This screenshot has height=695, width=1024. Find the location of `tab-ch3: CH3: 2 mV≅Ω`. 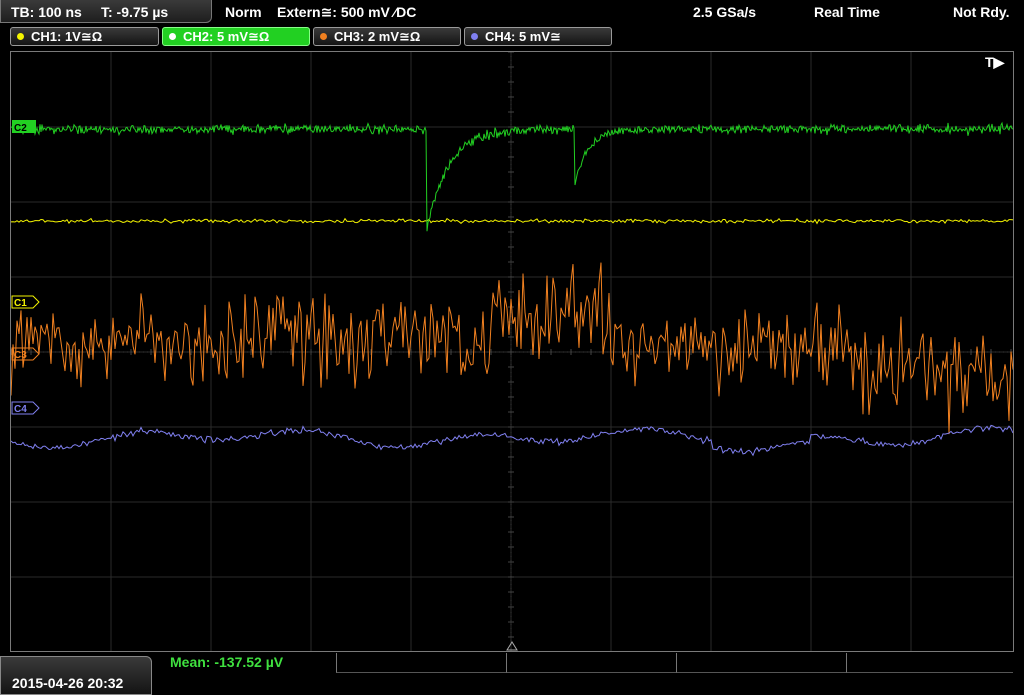

tab-ch3: CH3: 2 mV≅Ω is located at coordinates (387, 36).